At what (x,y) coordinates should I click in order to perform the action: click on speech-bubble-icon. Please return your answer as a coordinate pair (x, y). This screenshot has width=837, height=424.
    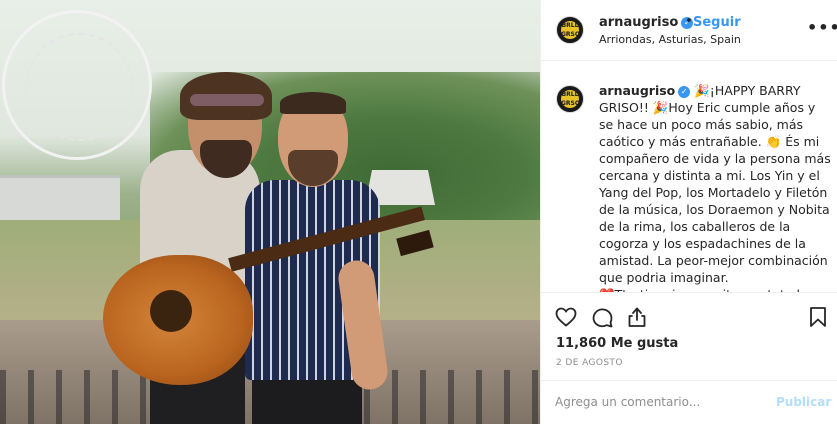
    Looking at the image, I should click on (602, 317).